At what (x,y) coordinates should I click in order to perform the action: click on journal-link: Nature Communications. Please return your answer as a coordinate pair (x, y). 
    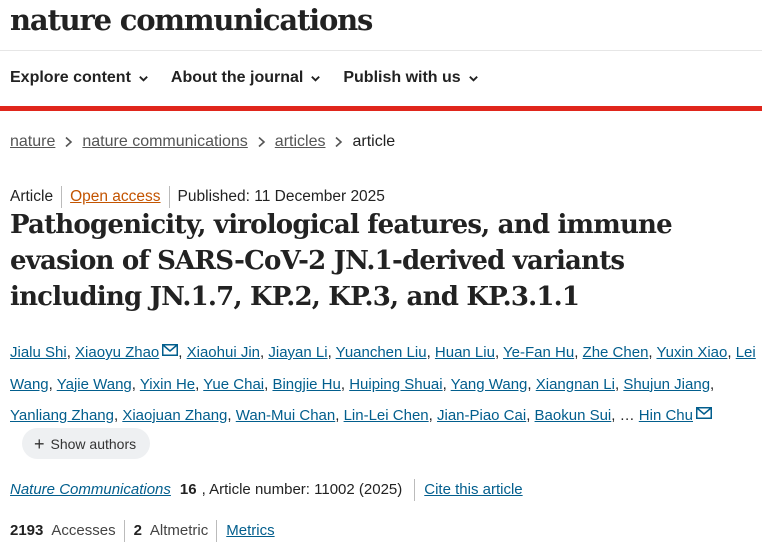
    Looking at the image, I should click on (90, 489).